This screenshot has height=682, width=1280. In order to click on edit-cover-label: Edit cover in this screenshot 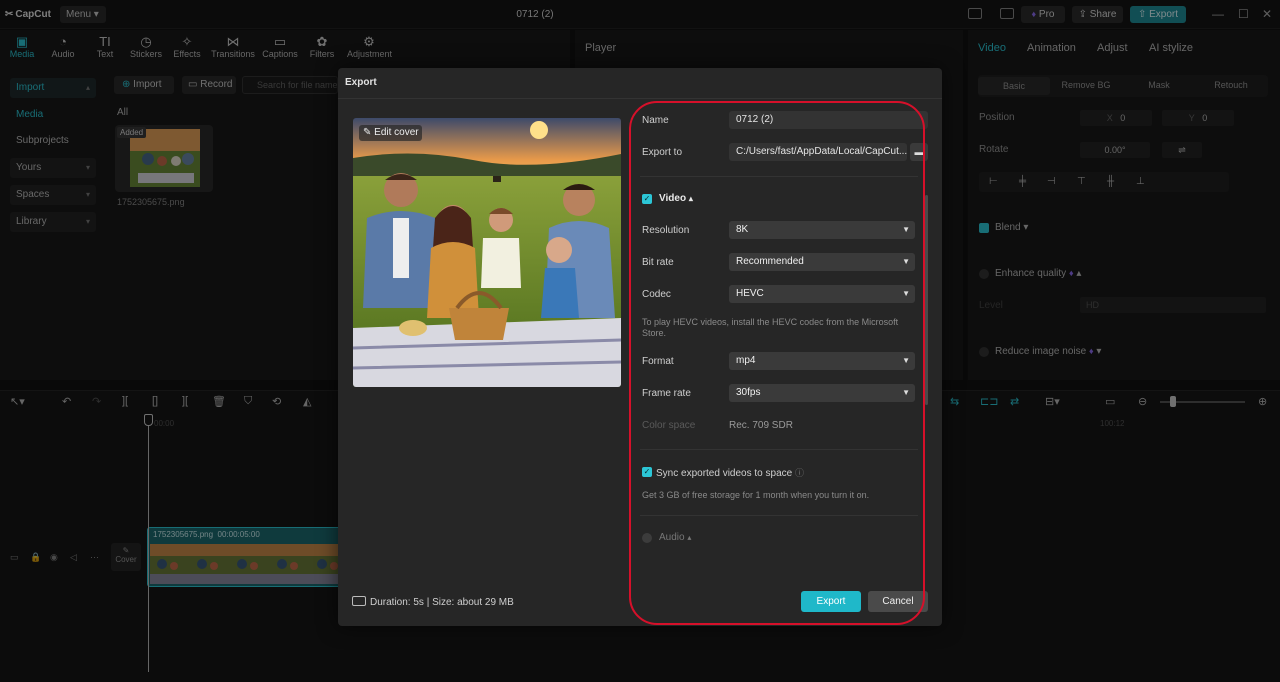, I will do `click(396, 132)`.